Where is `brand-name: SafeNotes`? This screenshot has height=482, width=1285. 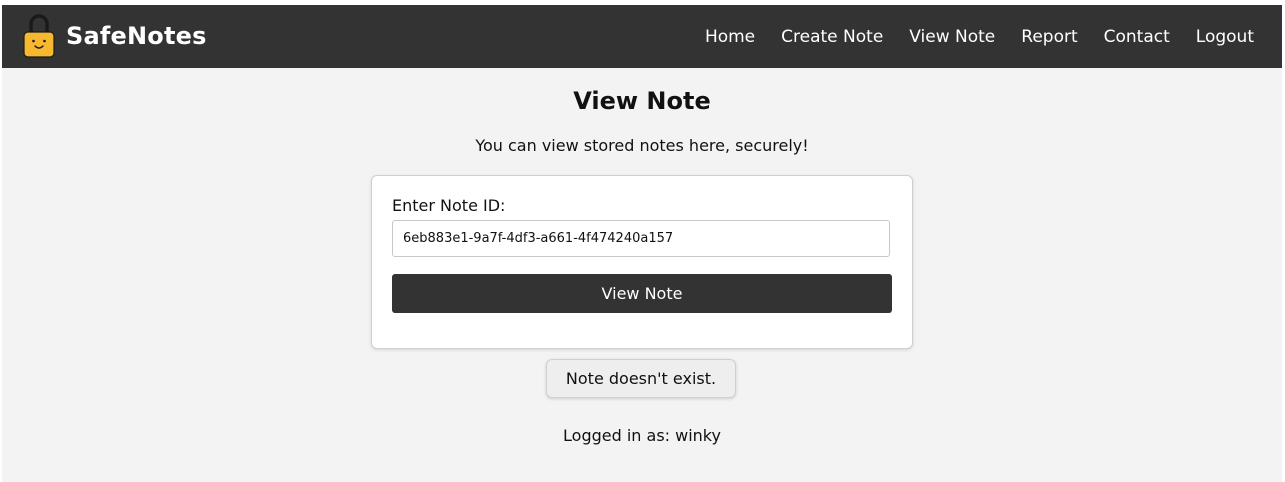
brand-name: SafeNotes is located at coordinates (136, 36).